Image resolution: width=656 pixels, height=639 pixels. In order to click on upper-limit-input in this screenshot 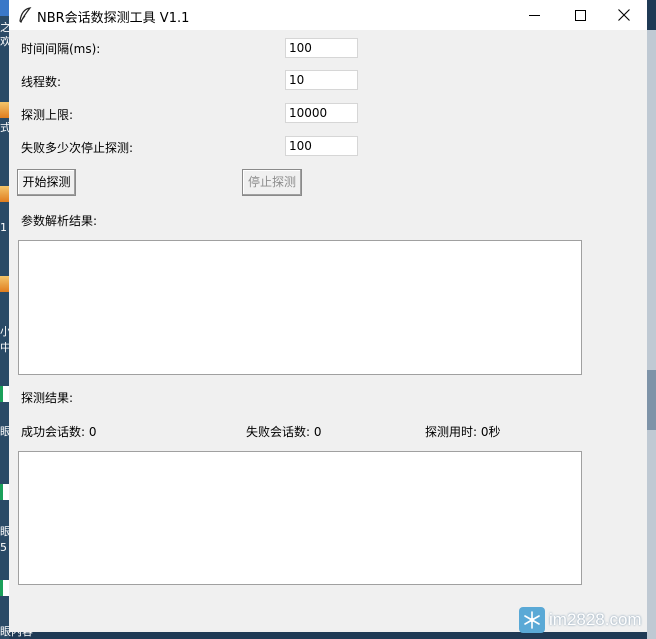, I will do `click(321, 113)`.